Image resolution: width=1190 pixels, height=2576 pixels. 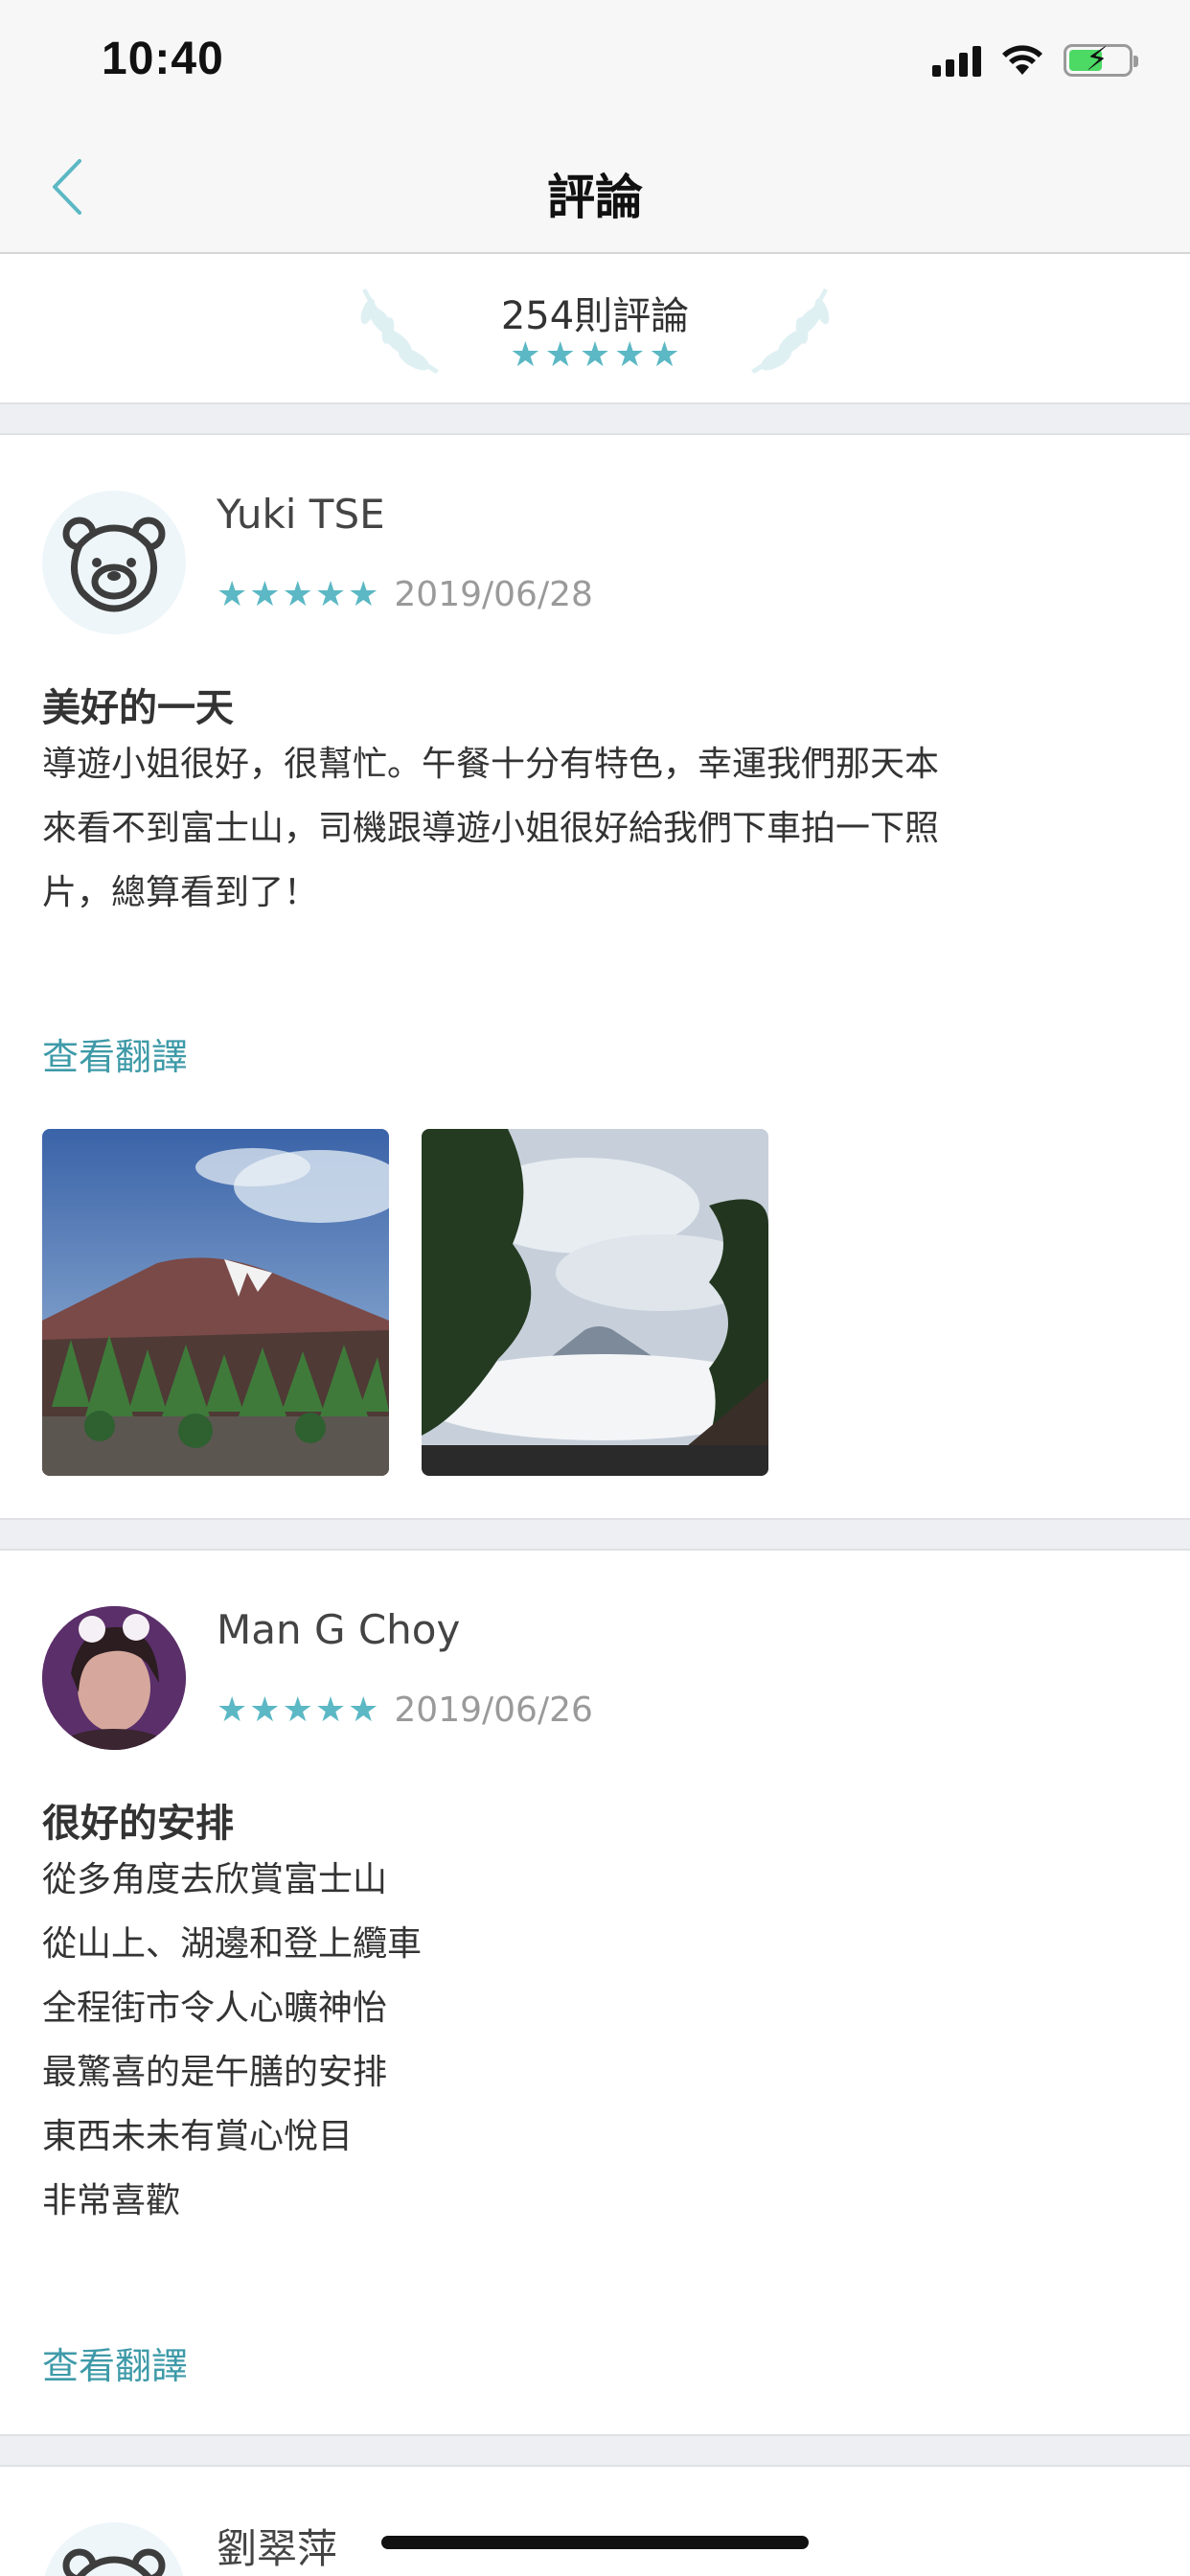 What do you see at coordinates (791, 331) in the screenshot?
I see `laurel-right-icon` at bounding box center [791, 331].